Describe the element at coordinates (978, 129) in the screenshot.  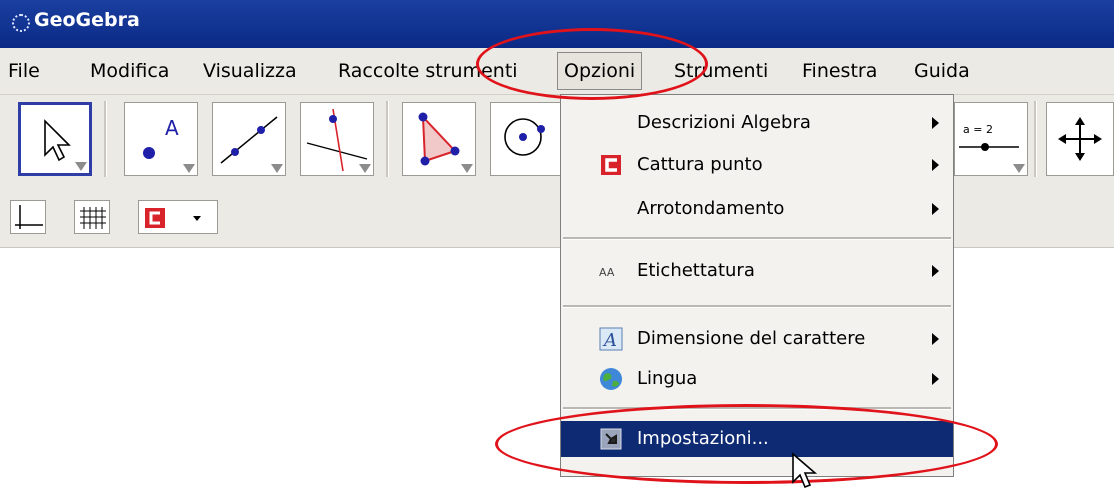
I see `slider-label: a = 2` at that location.